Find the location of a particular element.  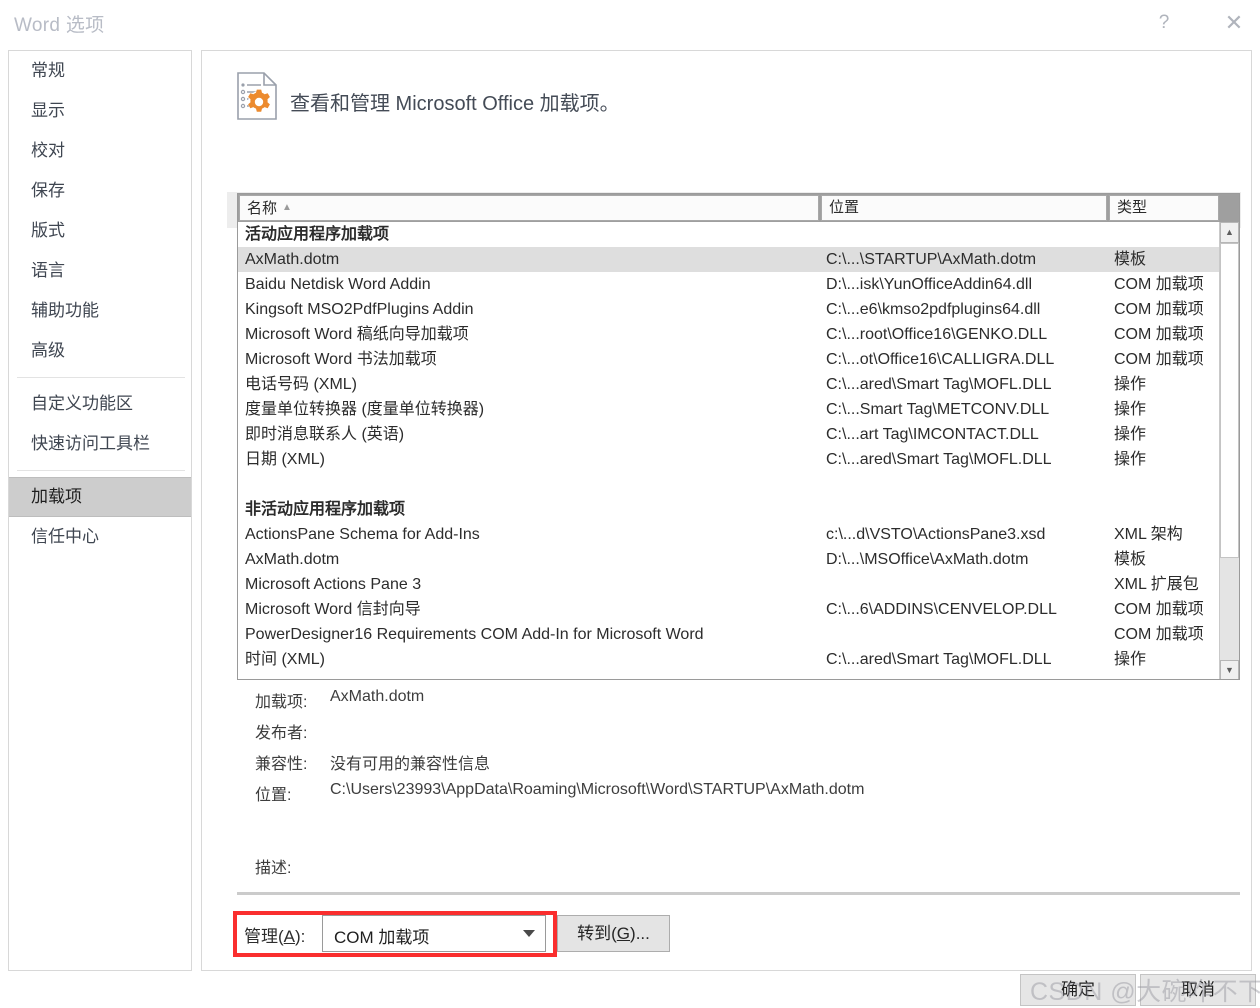

sidebar-item: 保存 is located at coordinates (100, 191).